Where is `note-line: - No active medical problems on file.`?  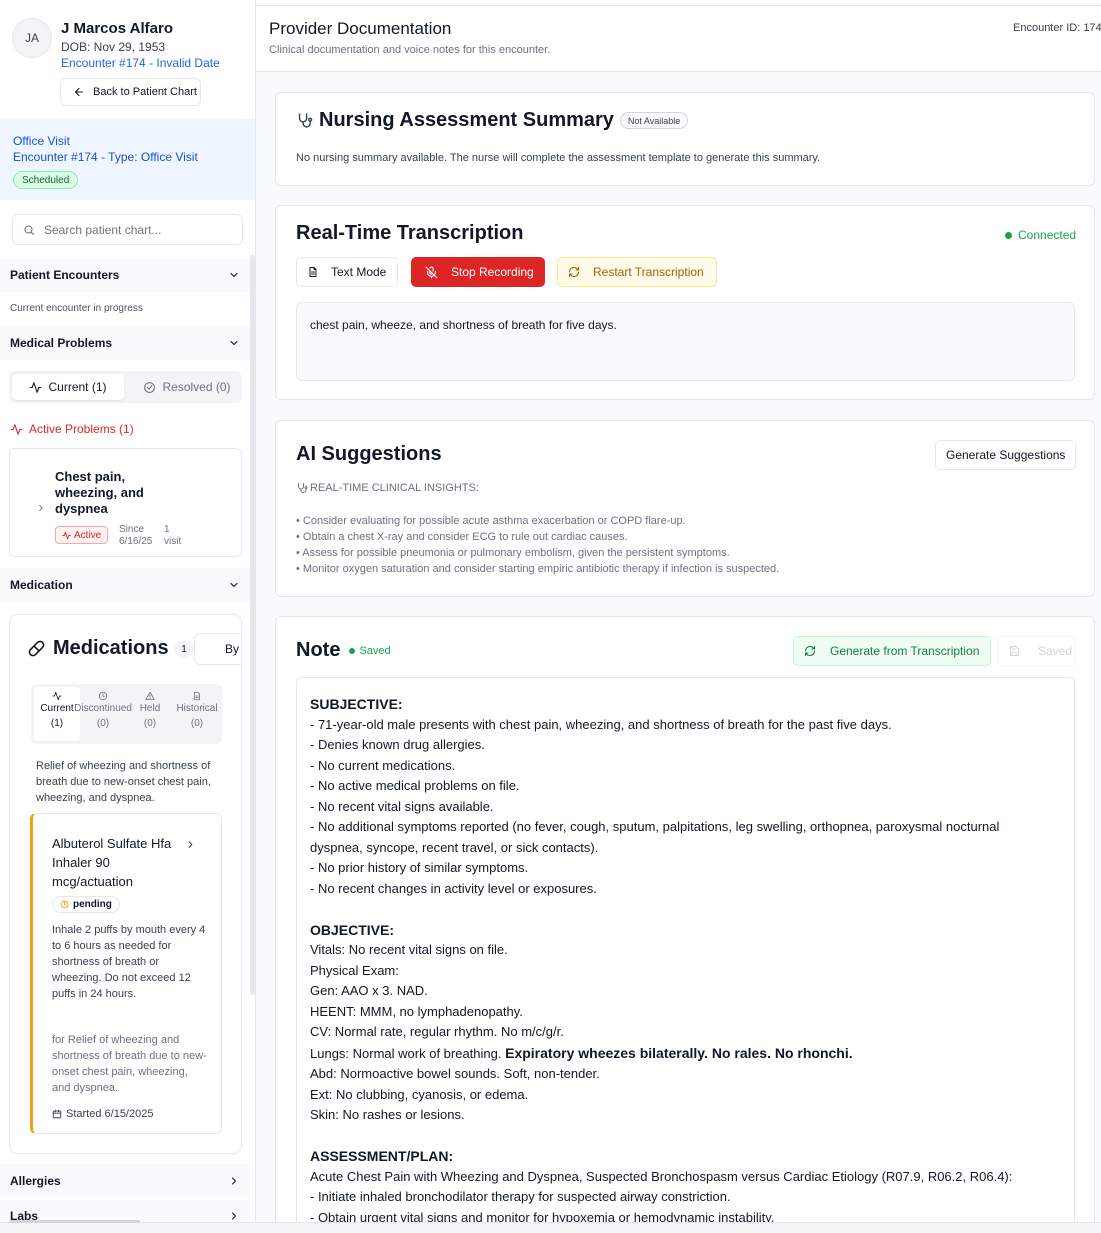
note-line: - No active medical problems on file. is located at coordinates (415, 785).